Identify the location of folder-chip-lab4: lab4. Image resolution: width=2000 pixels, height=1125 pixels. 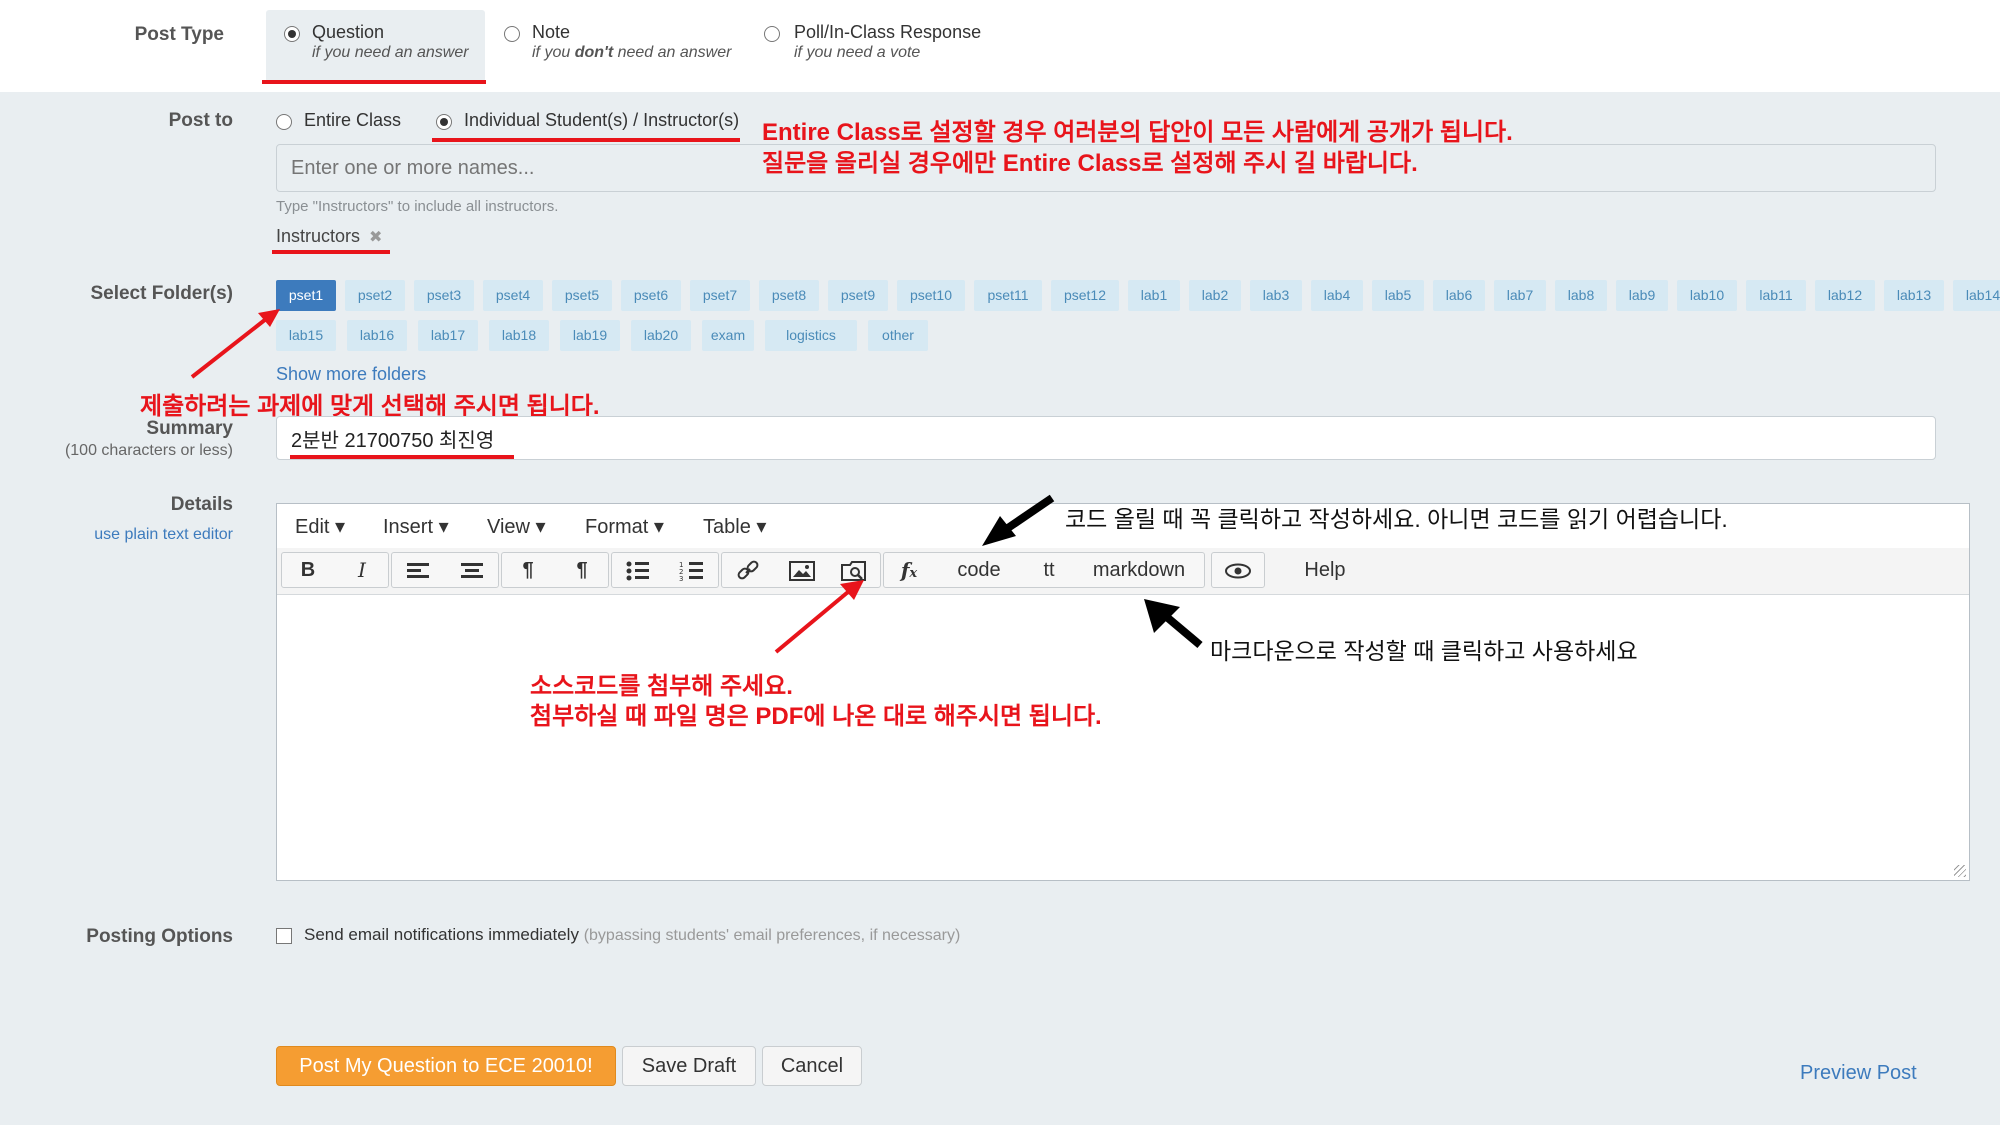
(1337, 295).